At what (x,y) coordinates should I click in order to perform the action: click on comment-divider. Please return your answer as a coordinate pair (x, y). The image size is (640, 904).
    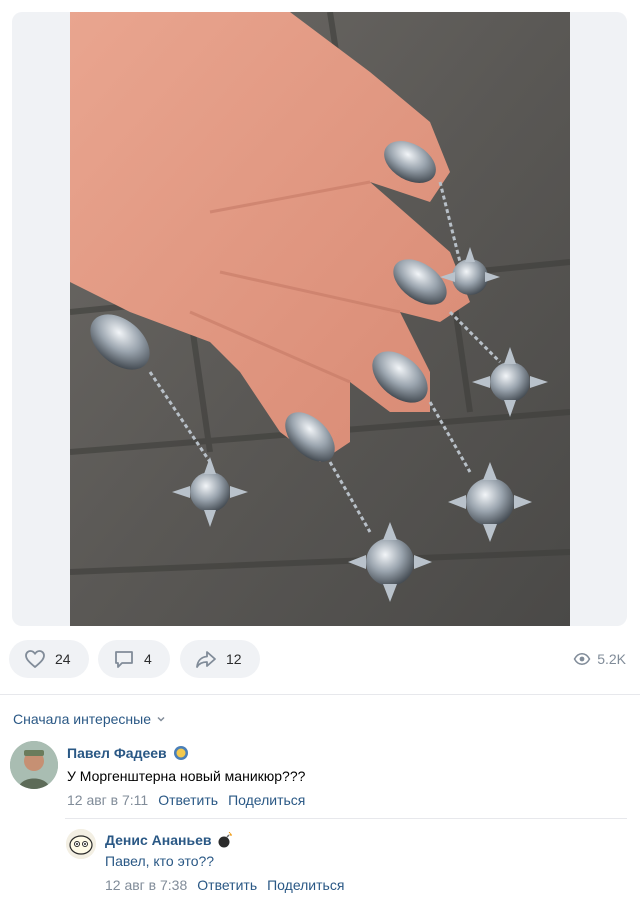
    Looking at the image, I should click on (346, 818).